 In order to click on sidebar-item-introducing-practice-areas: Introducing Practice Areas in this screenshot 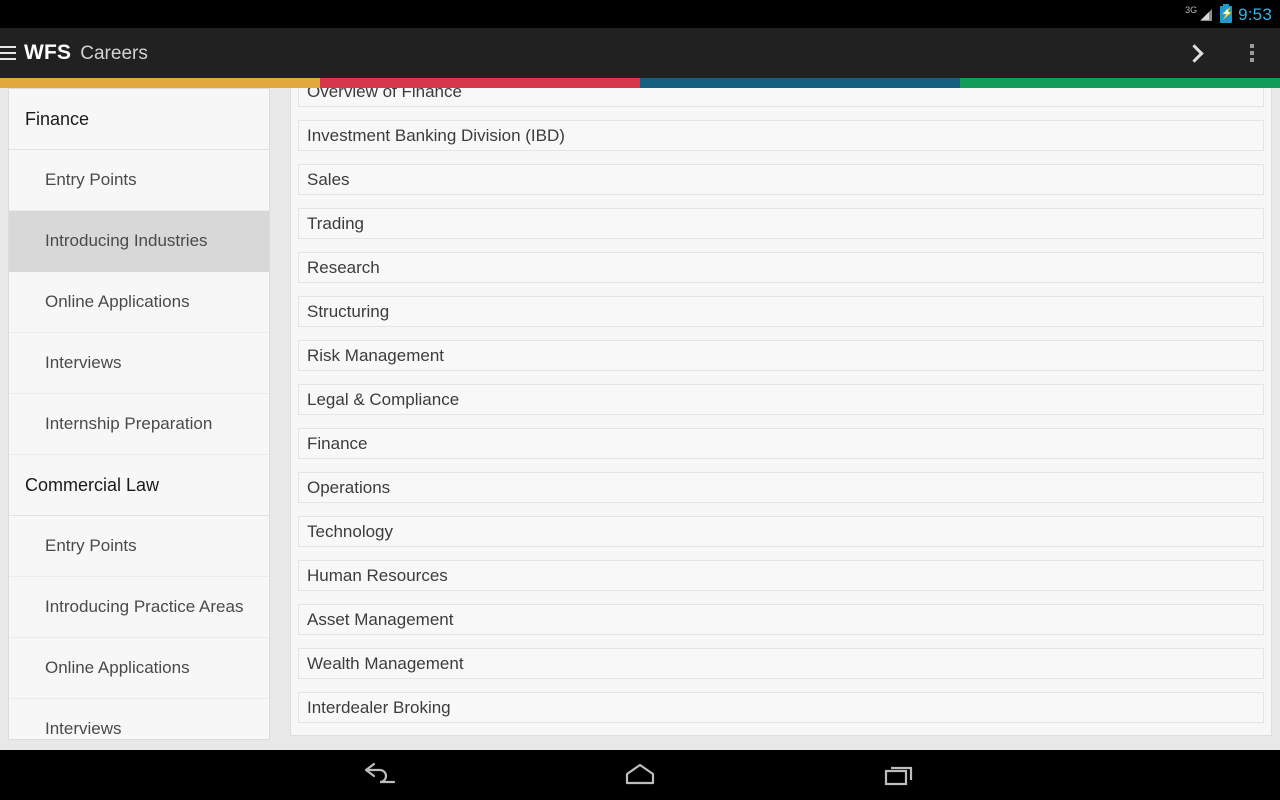, I will do `click(139, 607)`.